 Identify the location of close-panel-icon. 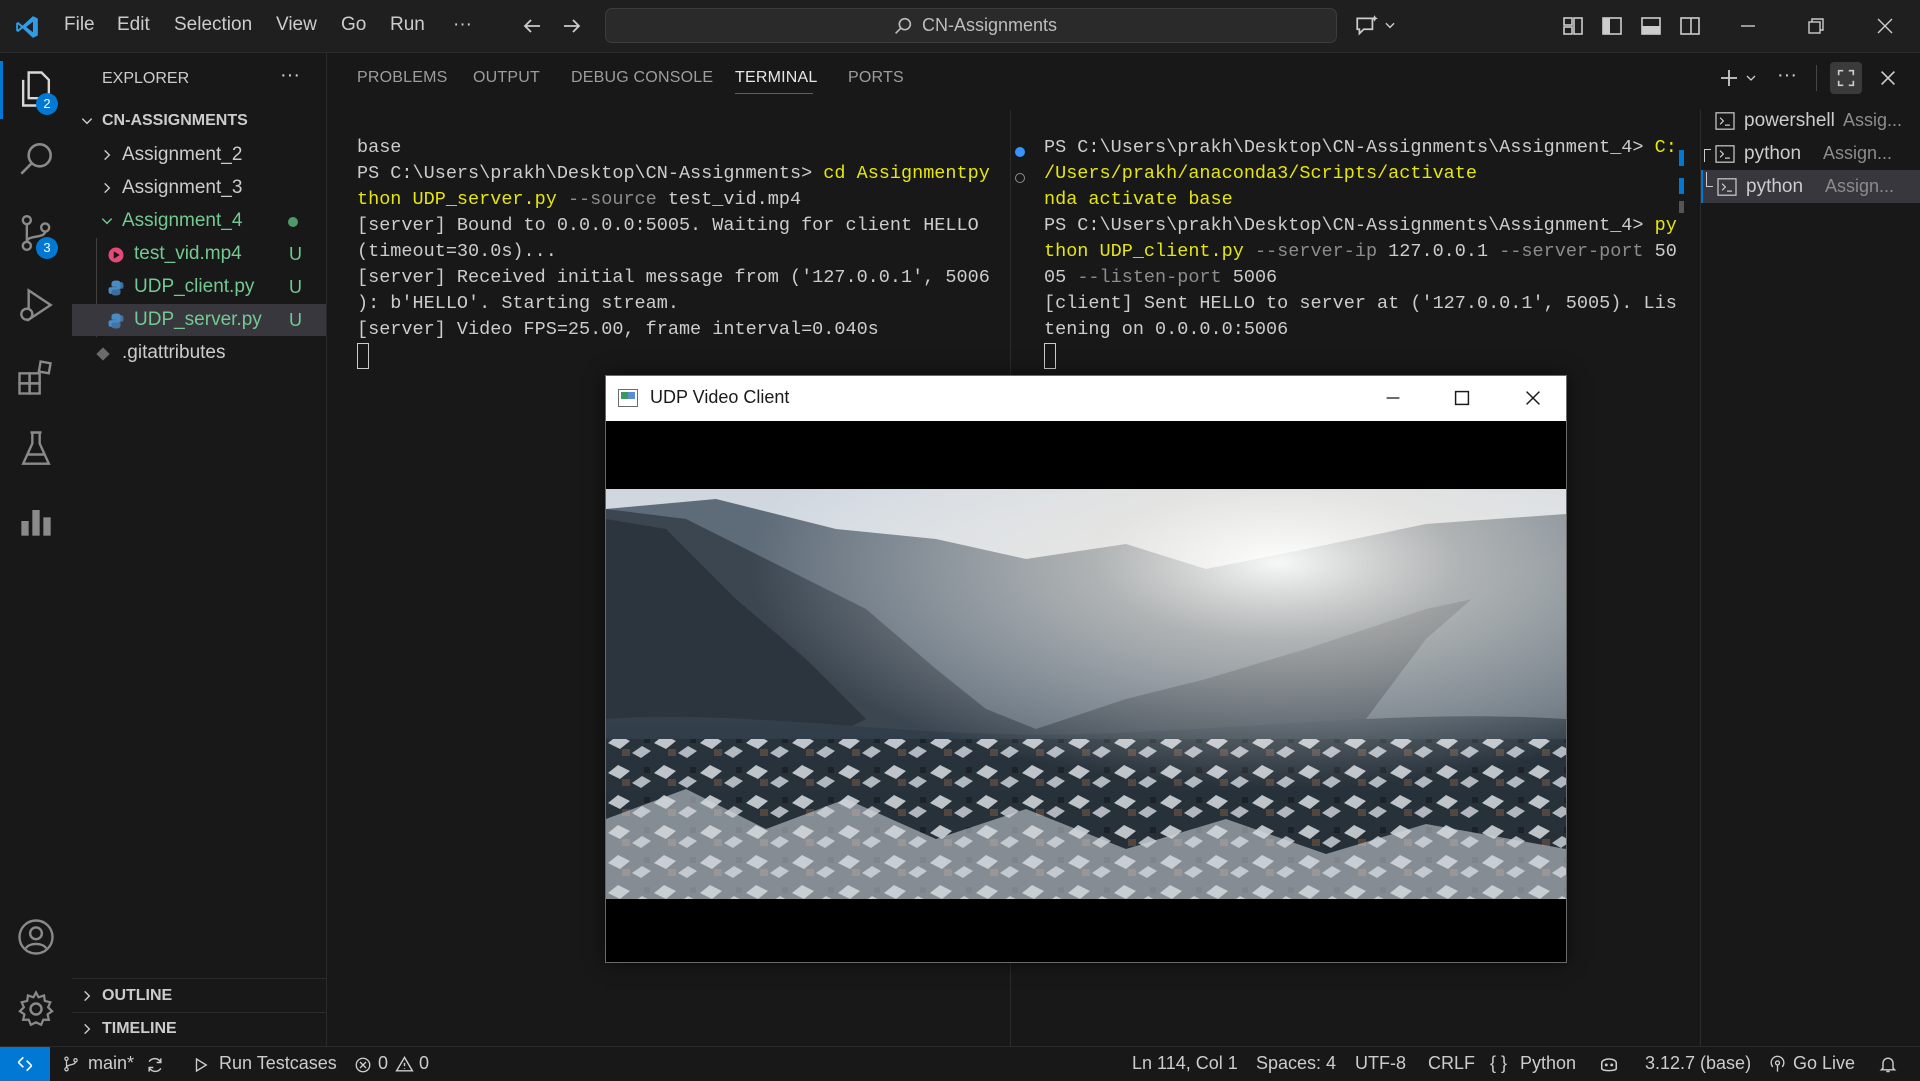
(1888, 78).